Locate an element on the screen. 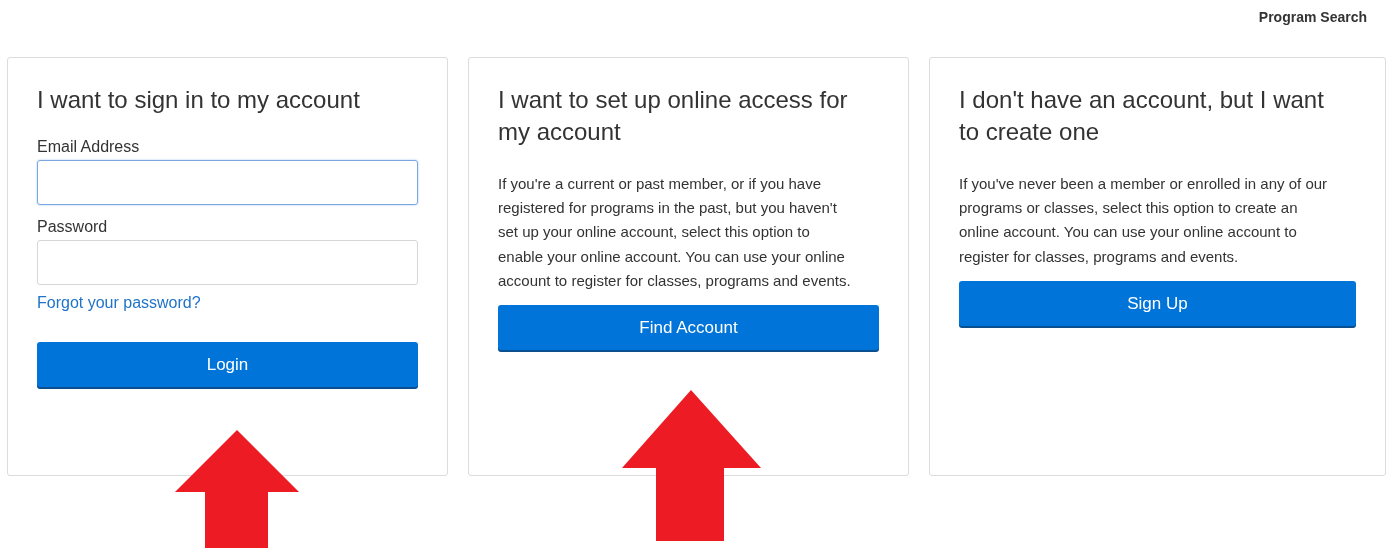  description-text: If you've never been a member or enrolled in any of our programs or classes, select this option to create an online account. You can use your online account to register for classes, programs and events. is located at coordinates (1144, 220).